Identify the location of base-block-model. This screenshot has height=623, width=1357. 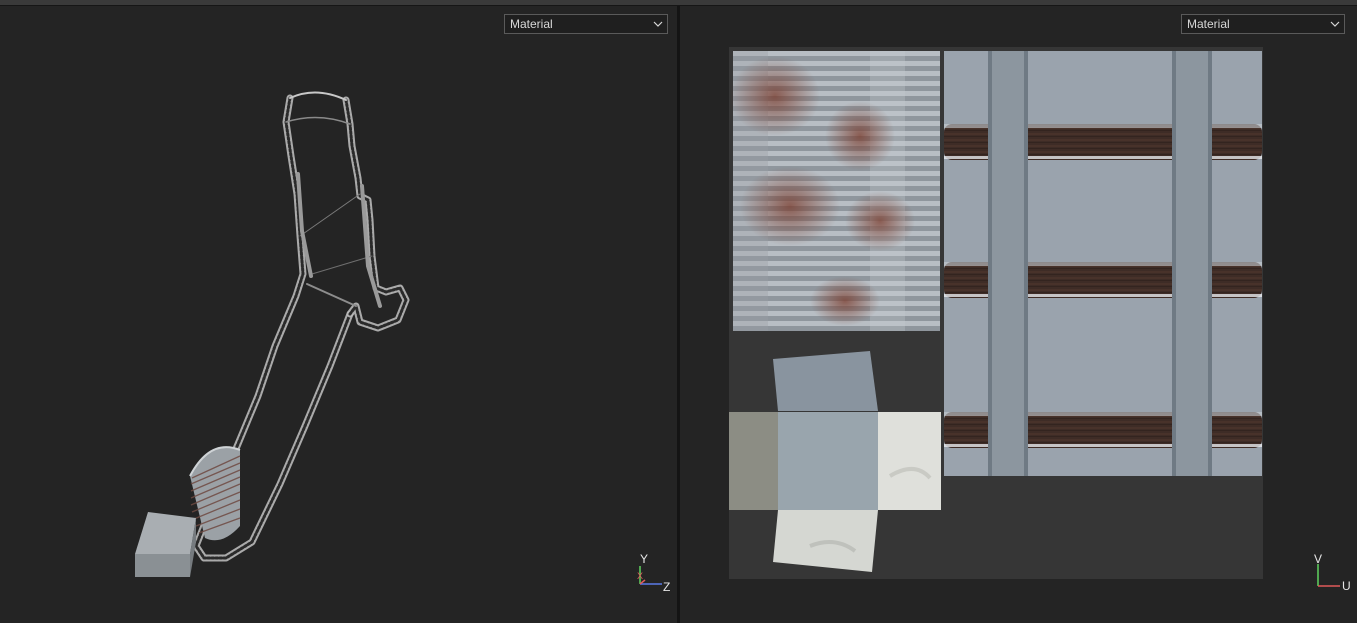
(165, 544).